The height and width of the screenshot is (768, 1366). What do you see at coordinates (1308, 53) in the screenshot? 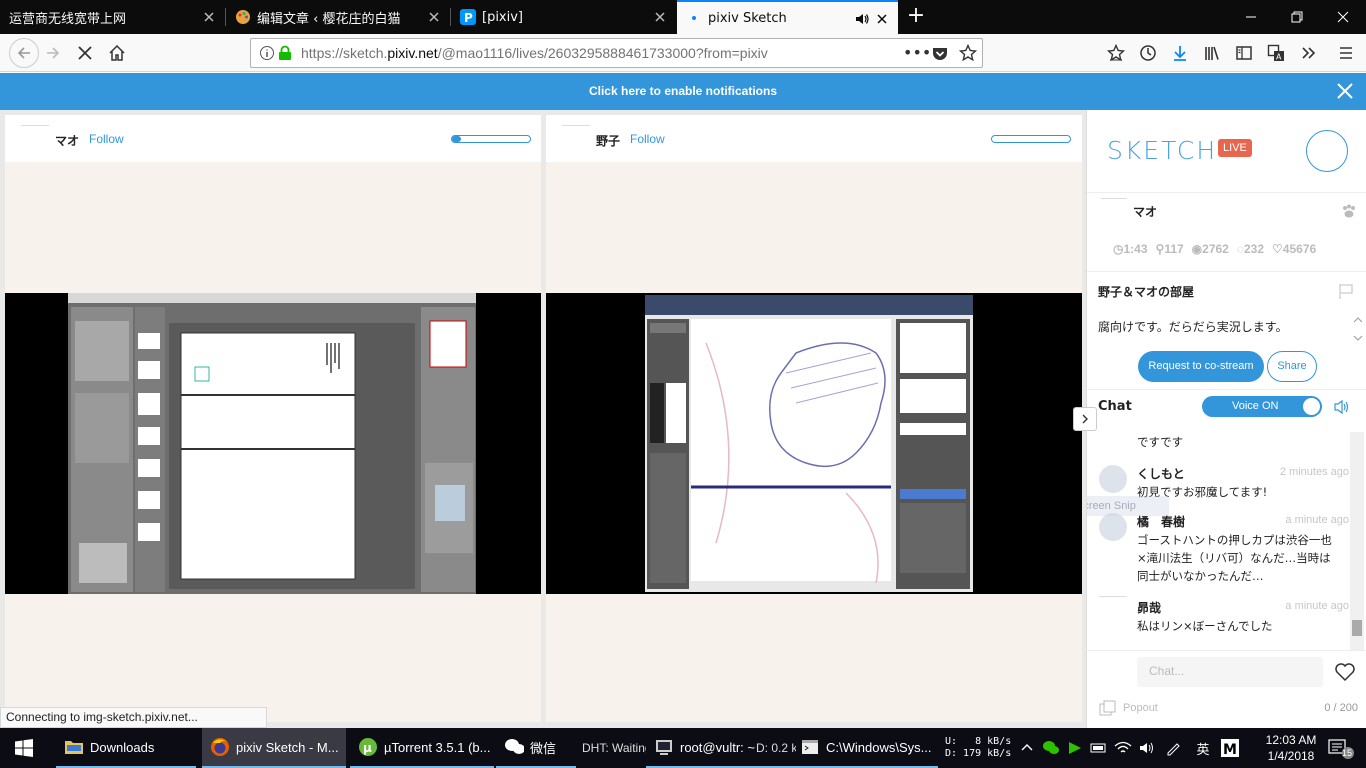
I see `overflow-chevron-icon` at bounding box center [1308, 53].